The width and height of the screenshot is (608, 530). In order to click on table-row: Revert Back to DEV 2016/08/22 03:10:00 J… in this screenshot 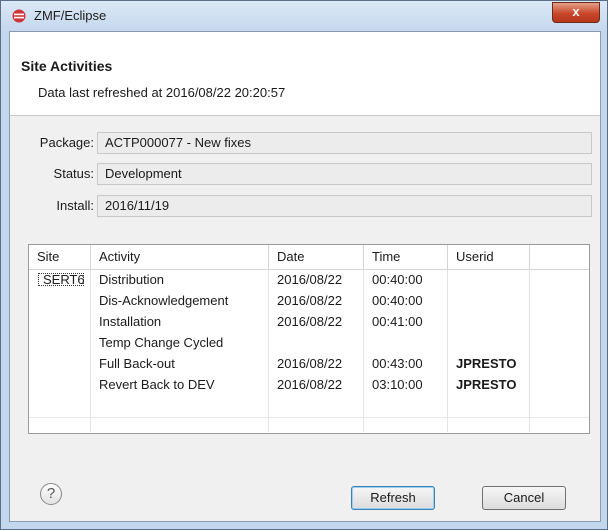, I will do `click(309, 385)`.